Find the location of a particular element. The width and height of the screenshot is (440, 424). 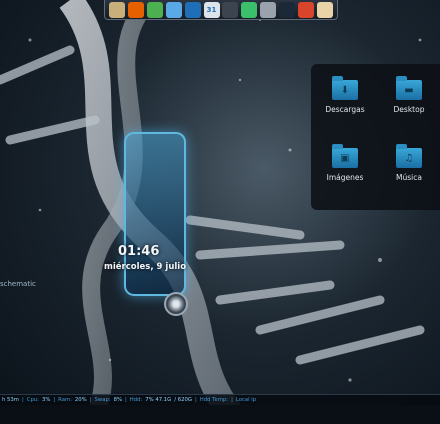

application-dock: 31 is located at coordinates (221, 10).